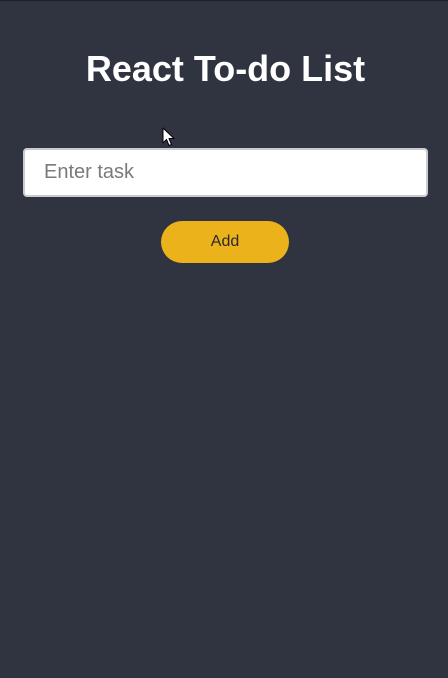  I want to click on add-button: Add, so click(225, 242).